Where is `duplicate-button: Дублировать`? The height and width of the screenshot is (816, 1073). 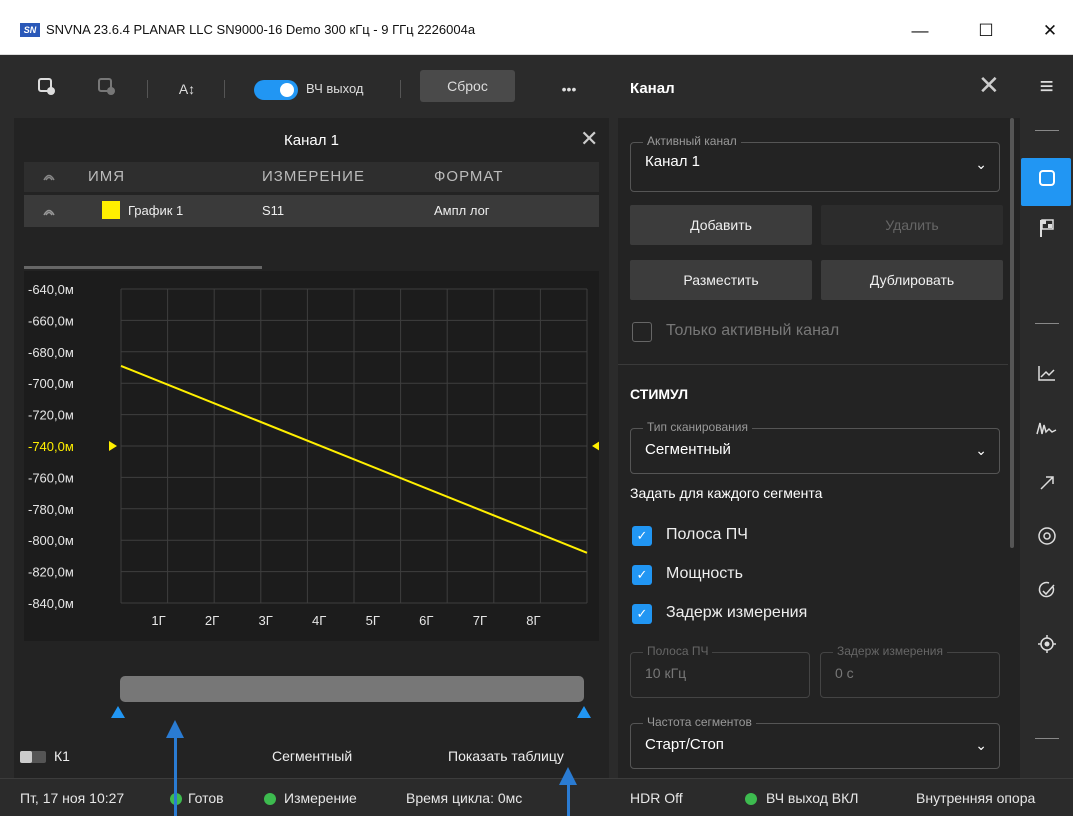
duplicate-button: Дублировать is located at coordinates (912, 280).